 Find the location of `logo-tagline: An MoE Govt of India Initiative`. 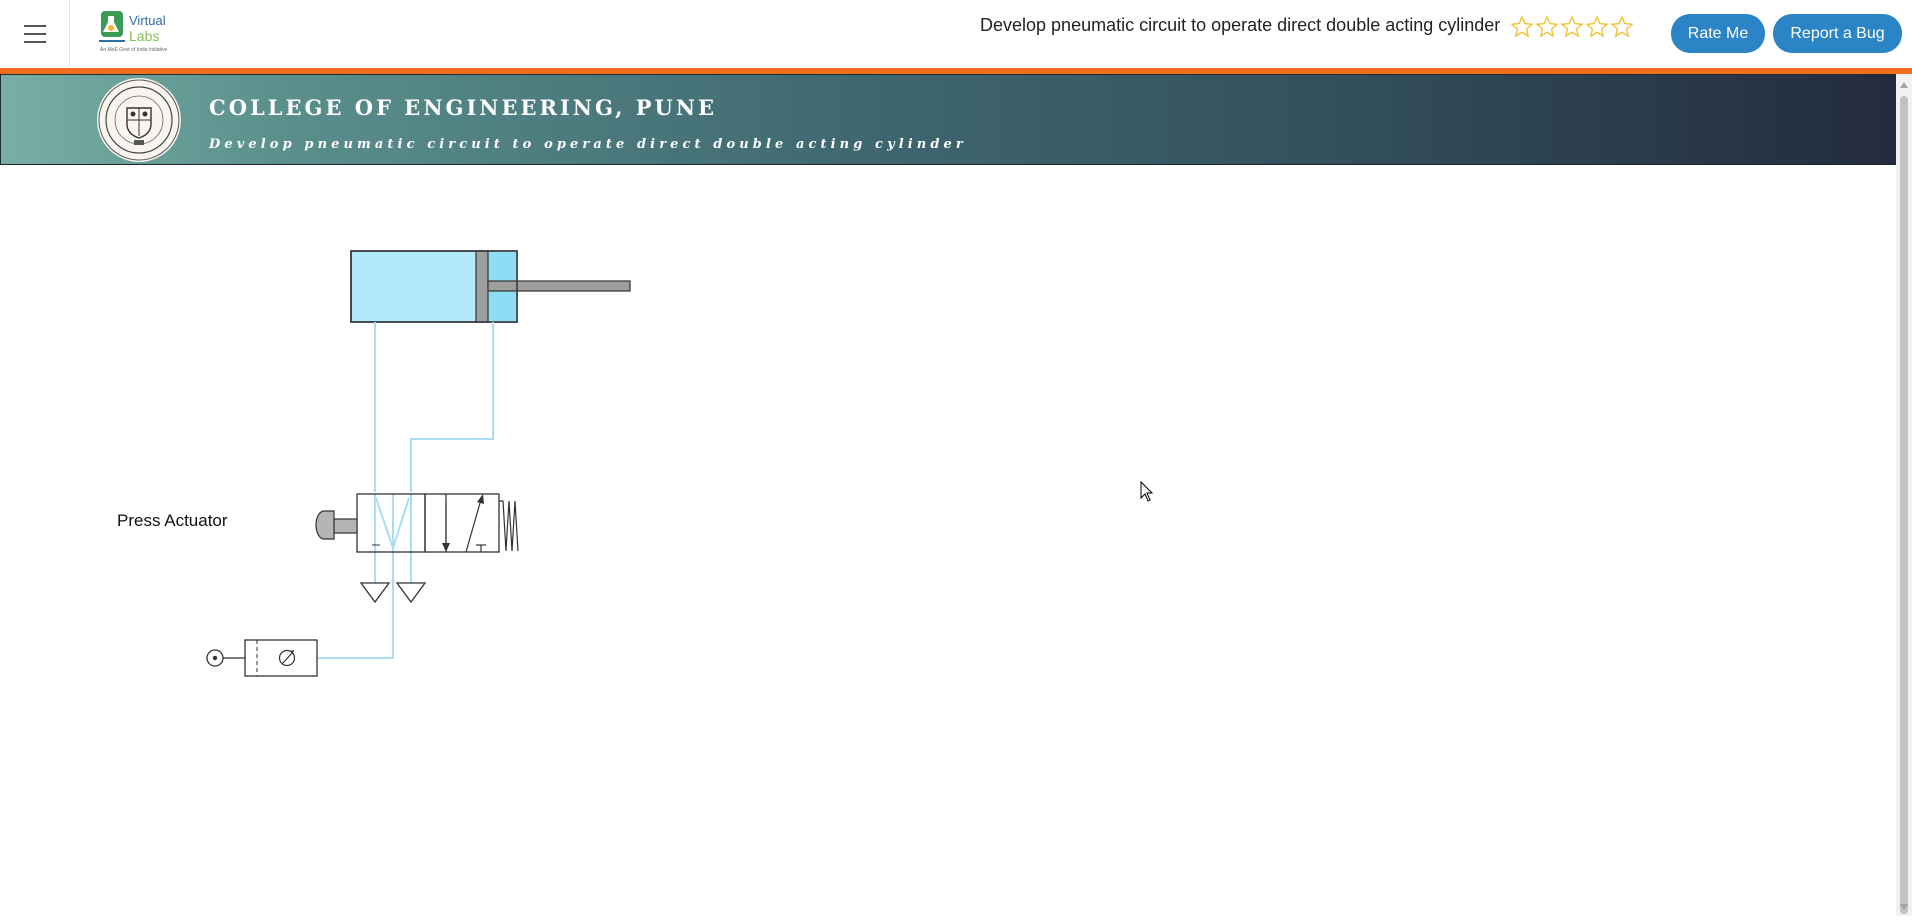

logo-tagline: An MoE Govt of India Initiative is located at coordinates (134, 50).